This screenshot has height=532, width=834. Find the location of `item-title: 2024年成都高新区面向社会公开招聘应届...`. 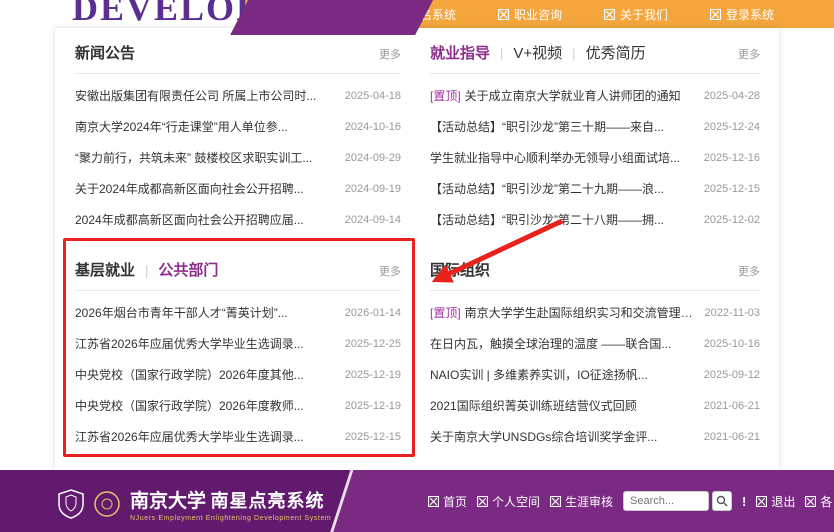

item-title: 2024年成都高新区面向社会公开招聘应届... is located at coordinates (189, 220).